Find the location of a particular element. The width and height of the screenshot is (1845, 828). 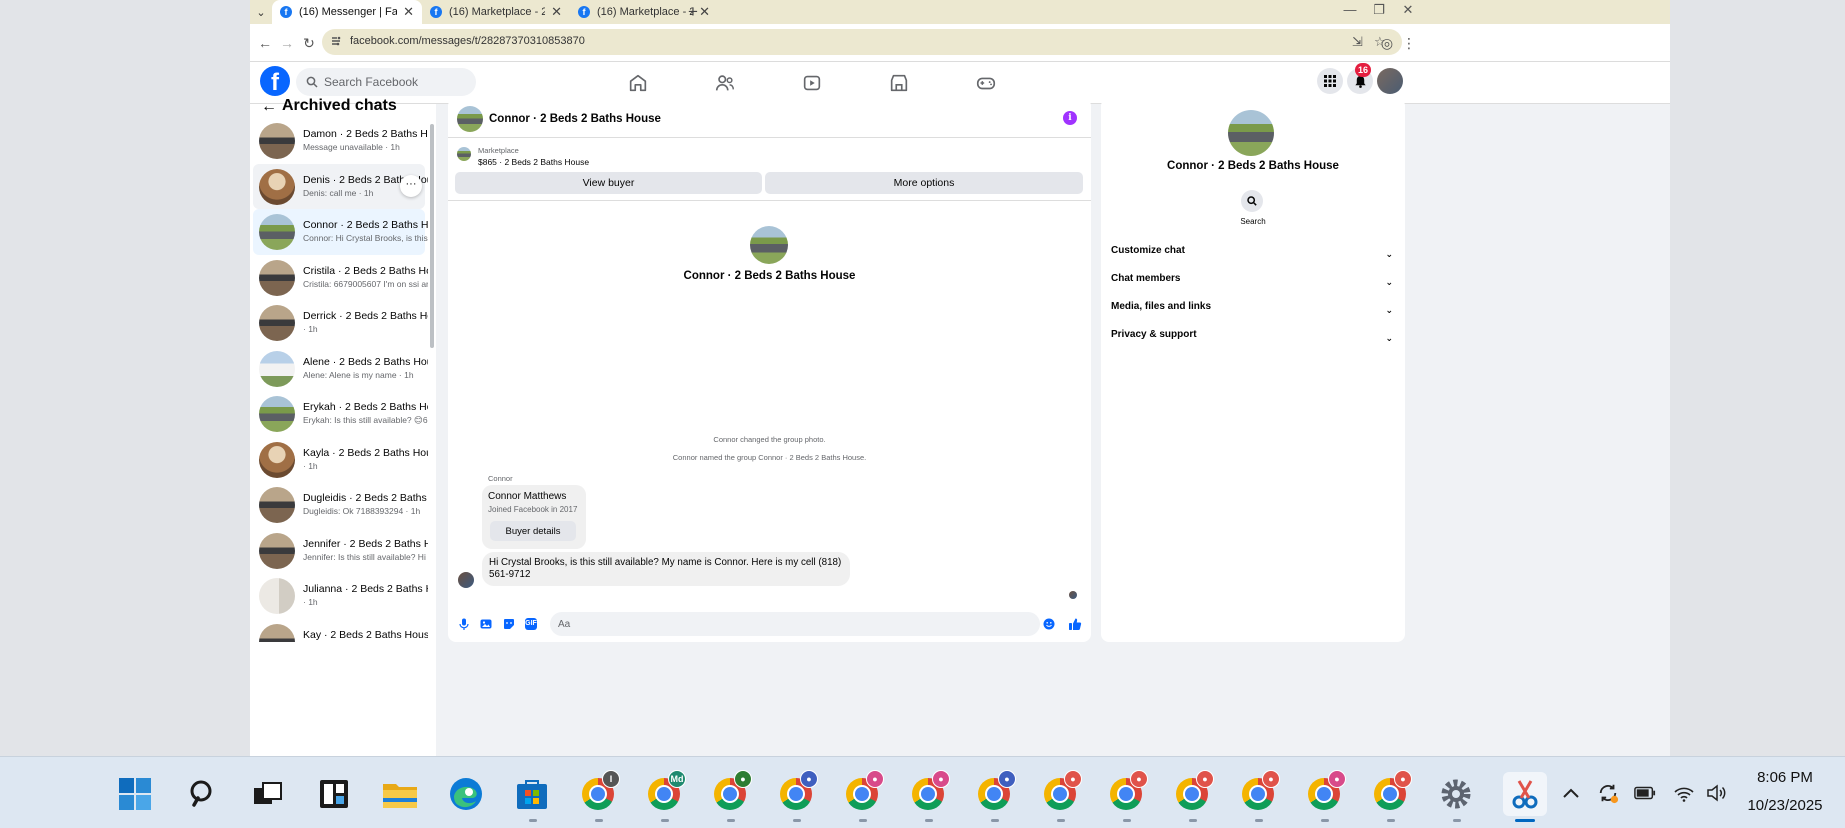

photo-icon is located at coordinates (486, 624).